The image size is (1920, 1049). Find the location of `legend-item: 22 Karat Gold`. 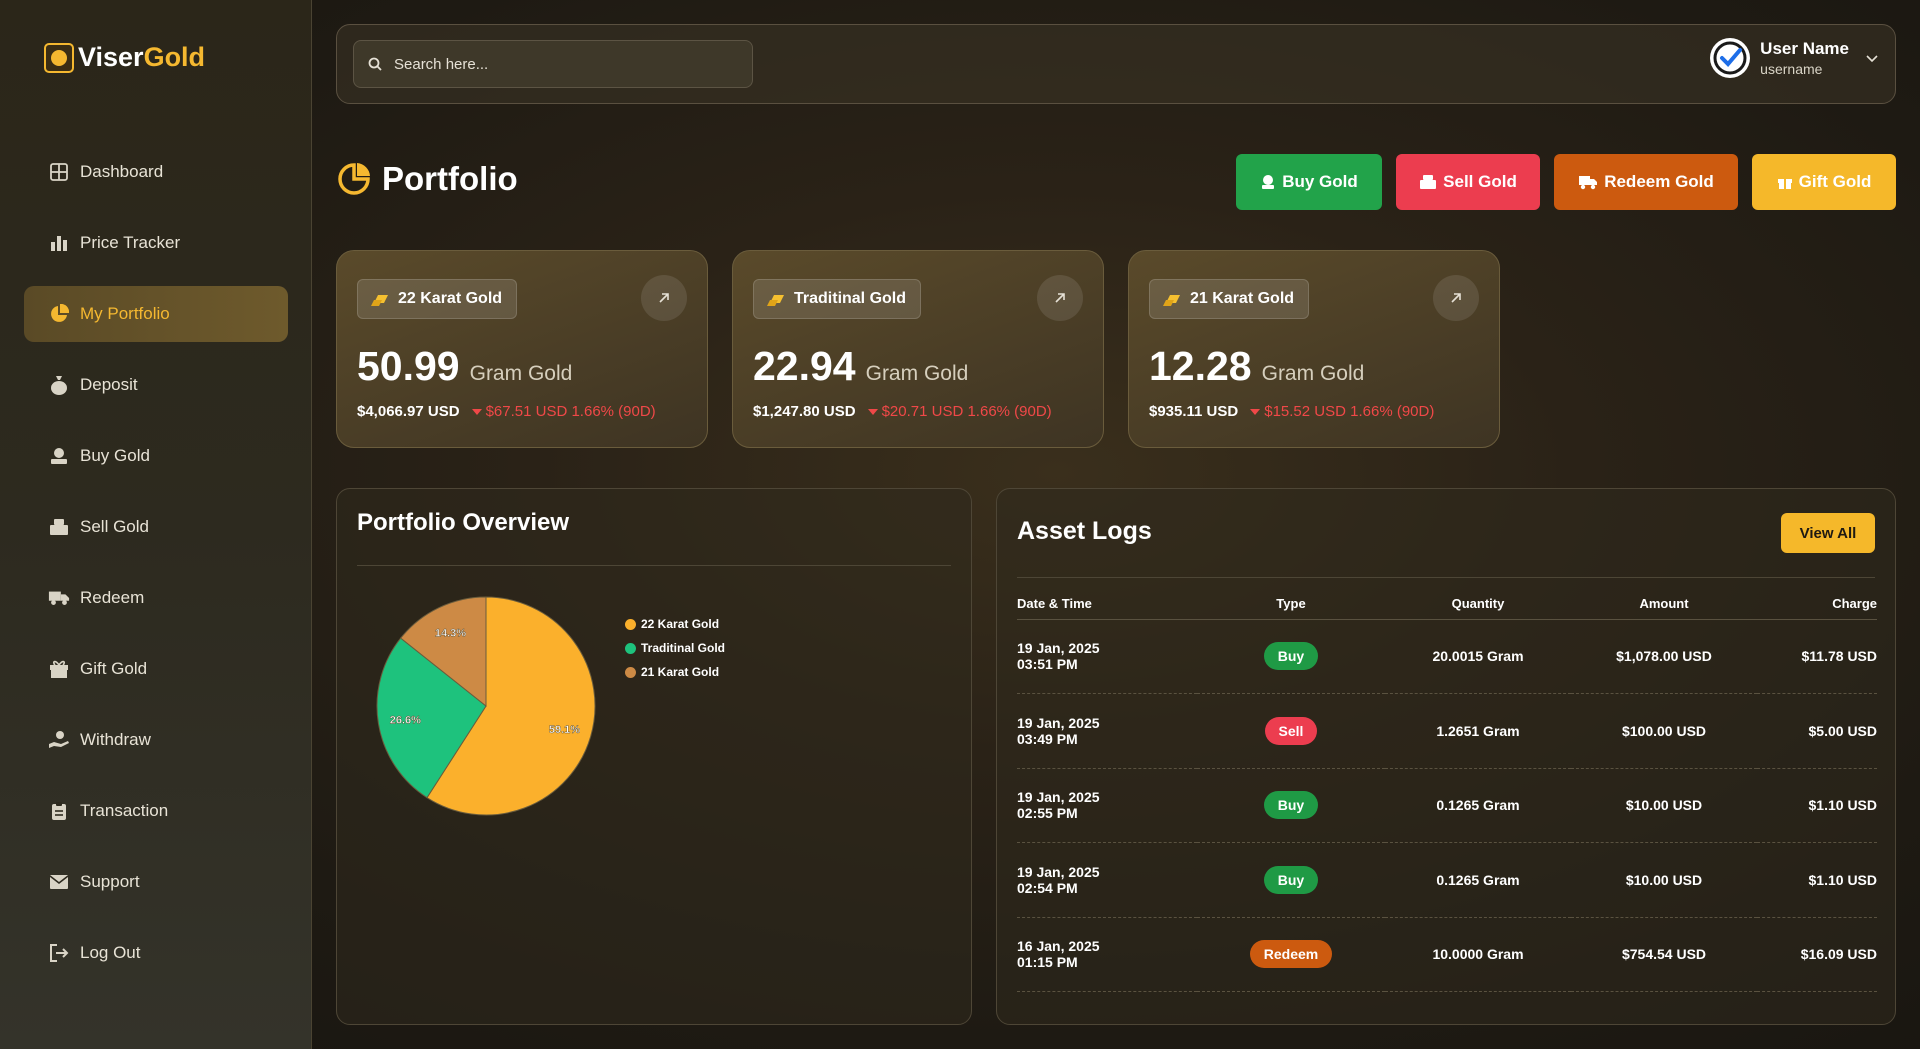

legend-item: 22 Karat Gold is located at coordinates (675, 624).